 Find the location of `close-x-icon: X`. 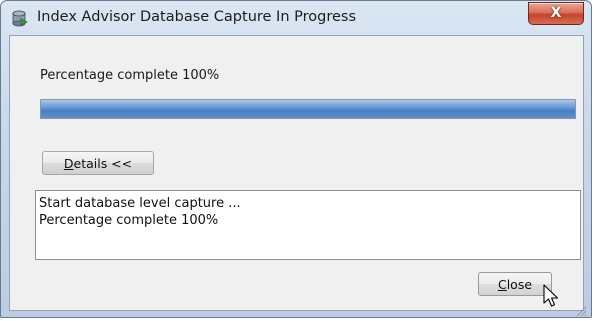

close-x-icon: X is located at coordinates (556, 13).